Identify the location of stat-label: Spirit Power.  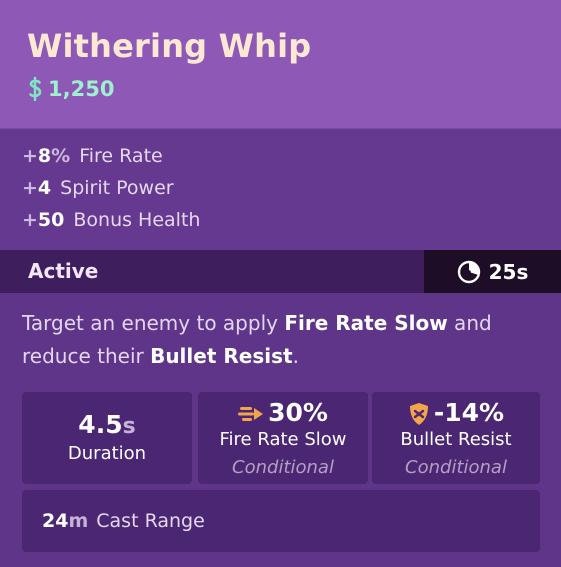
(117, 188).